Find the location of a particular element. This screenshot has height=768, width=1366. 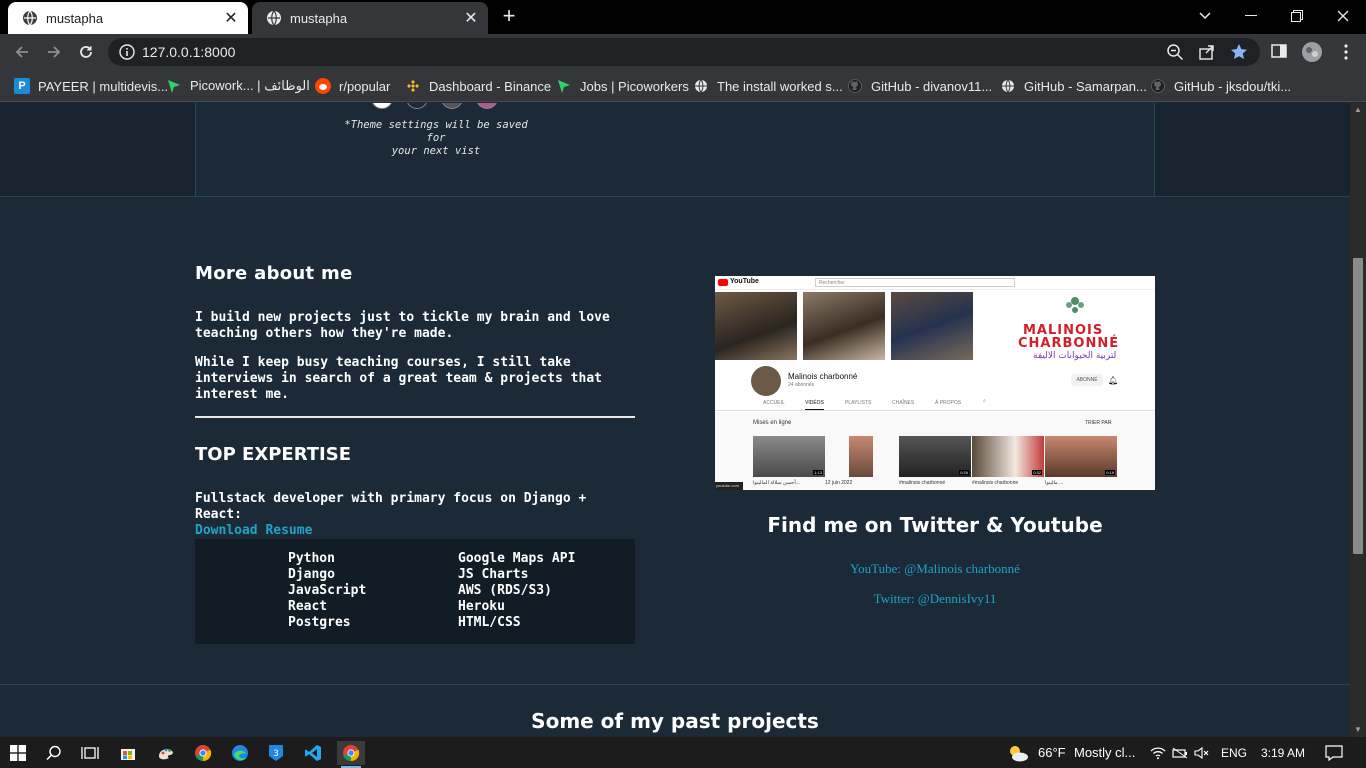

reload-button is located at coordinates (86, 52).